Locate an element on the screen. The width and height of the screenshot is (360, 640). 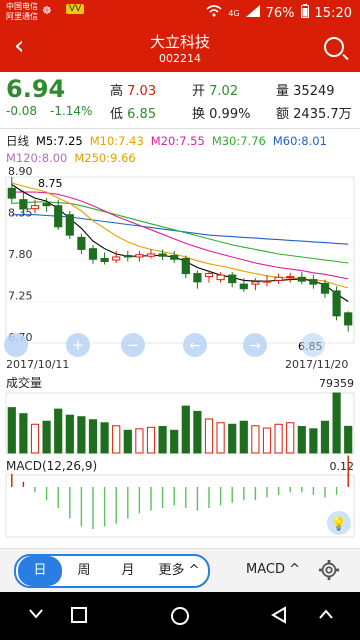
carrier-info: 中国电信 阿里通信 is located at coordinates (22, 12).